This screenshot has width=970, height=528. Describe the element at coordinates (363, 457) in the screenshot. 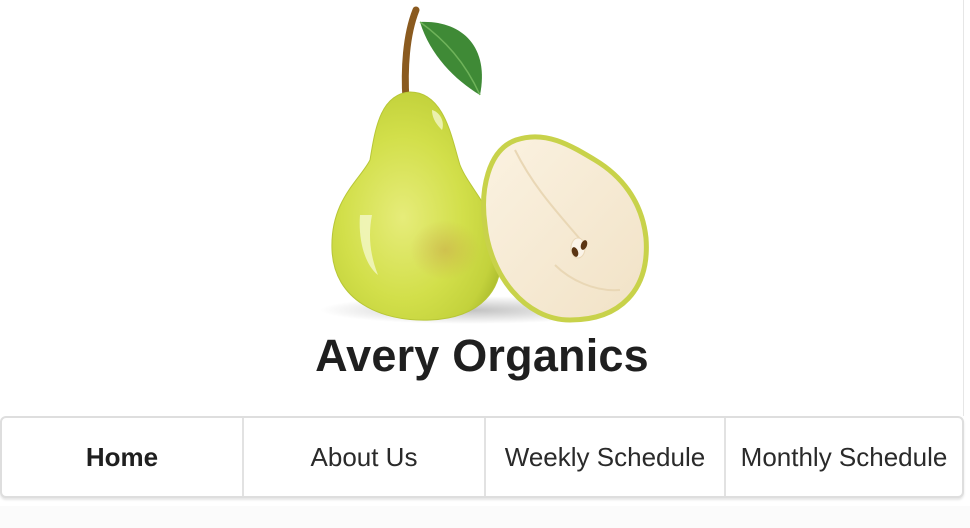

I see `nav-item-about-us: About Us` at that location.